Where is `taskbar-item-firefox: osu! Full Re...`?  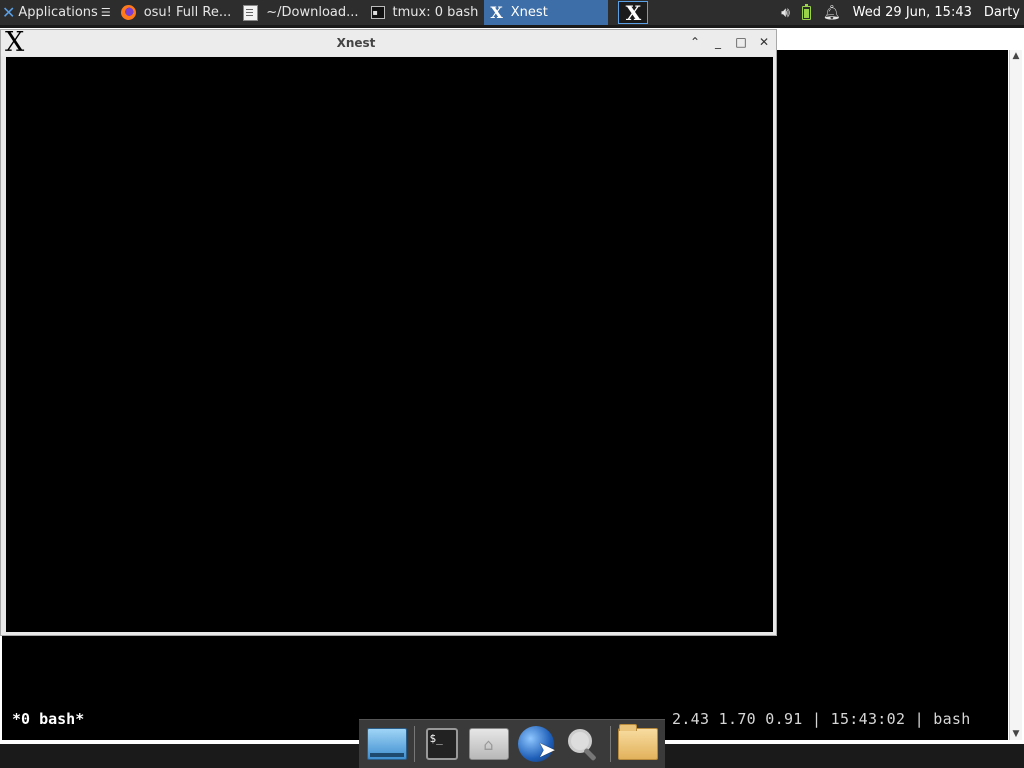 taskbar-item-firefox: osu! Full Re... is located at coordinates (176, 12).